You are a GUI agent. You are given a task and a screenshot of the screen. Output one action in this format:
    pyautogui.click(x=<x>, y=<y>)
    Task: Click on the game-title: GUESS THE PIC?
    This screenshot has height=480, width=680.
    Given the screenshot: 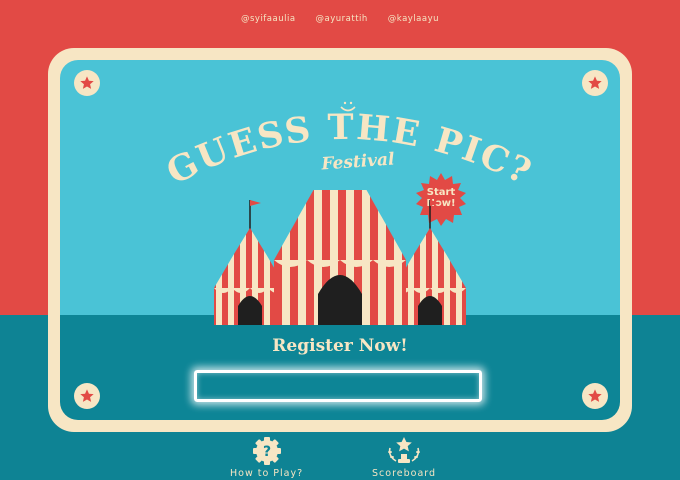 What is the action you would take?
    pyautogui.click(x=349, y=150)
    